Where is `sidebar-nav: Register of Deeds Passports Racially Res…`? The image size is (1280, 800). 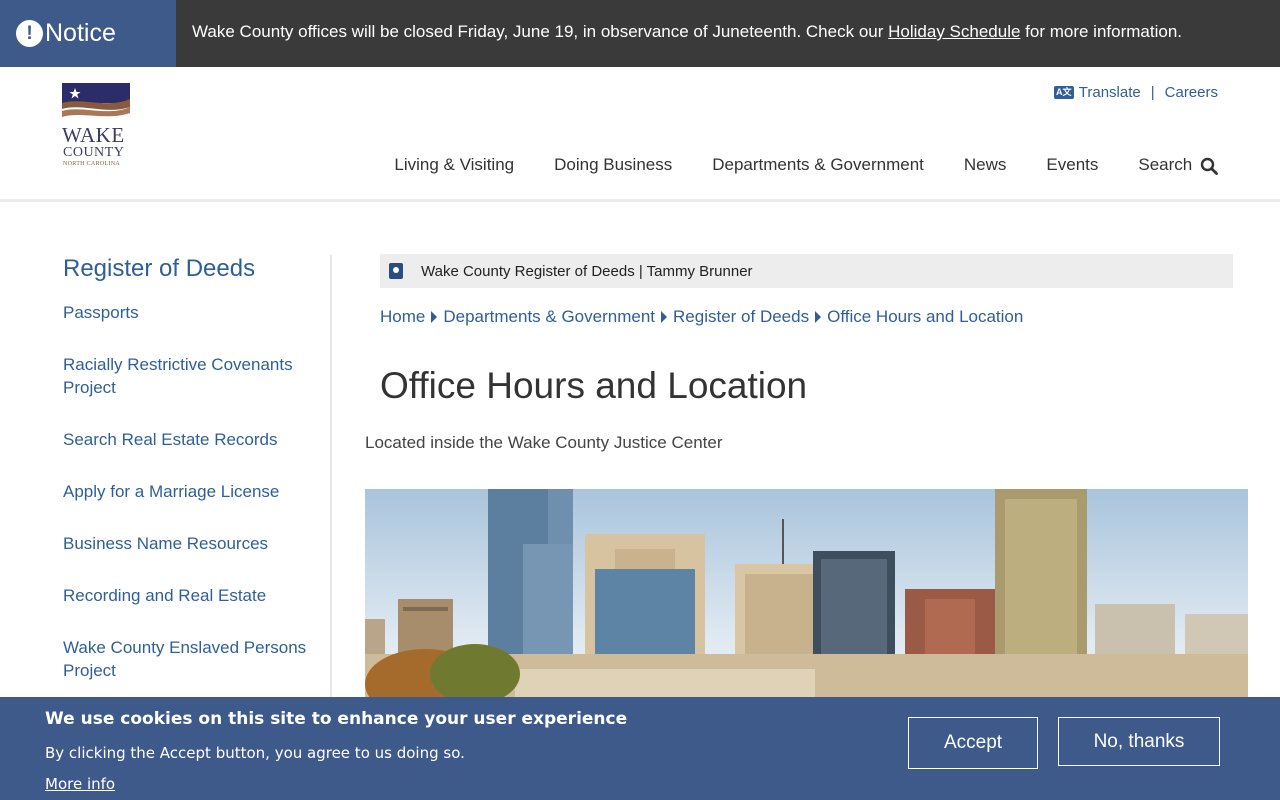
sidebar-nav: Register of Deeds Passports Racially Res… is located at coordinates (198, 483).